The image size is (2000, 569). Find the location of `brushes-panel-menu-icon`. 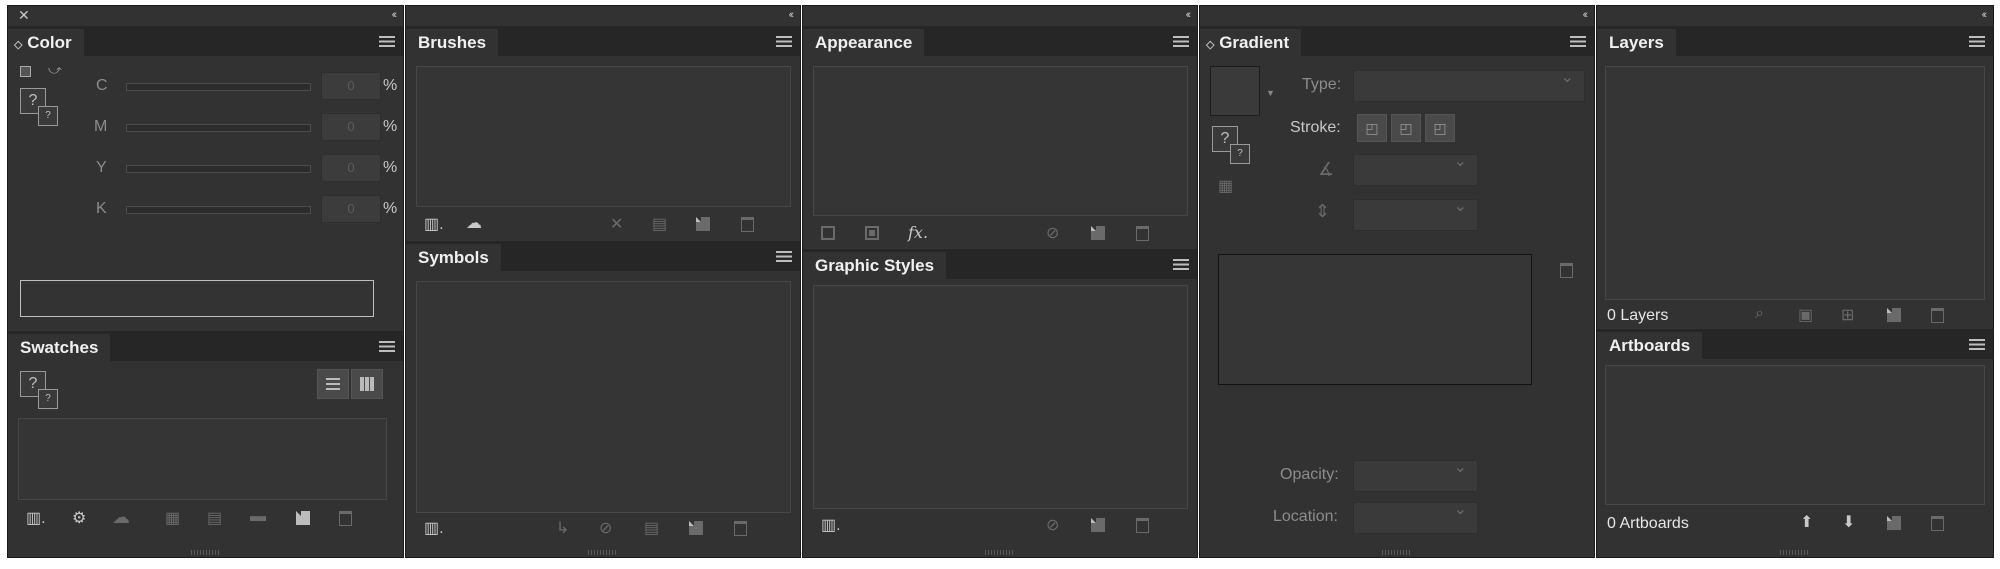

brushes-panel-menu-icon is located at coordinates (784, 41).